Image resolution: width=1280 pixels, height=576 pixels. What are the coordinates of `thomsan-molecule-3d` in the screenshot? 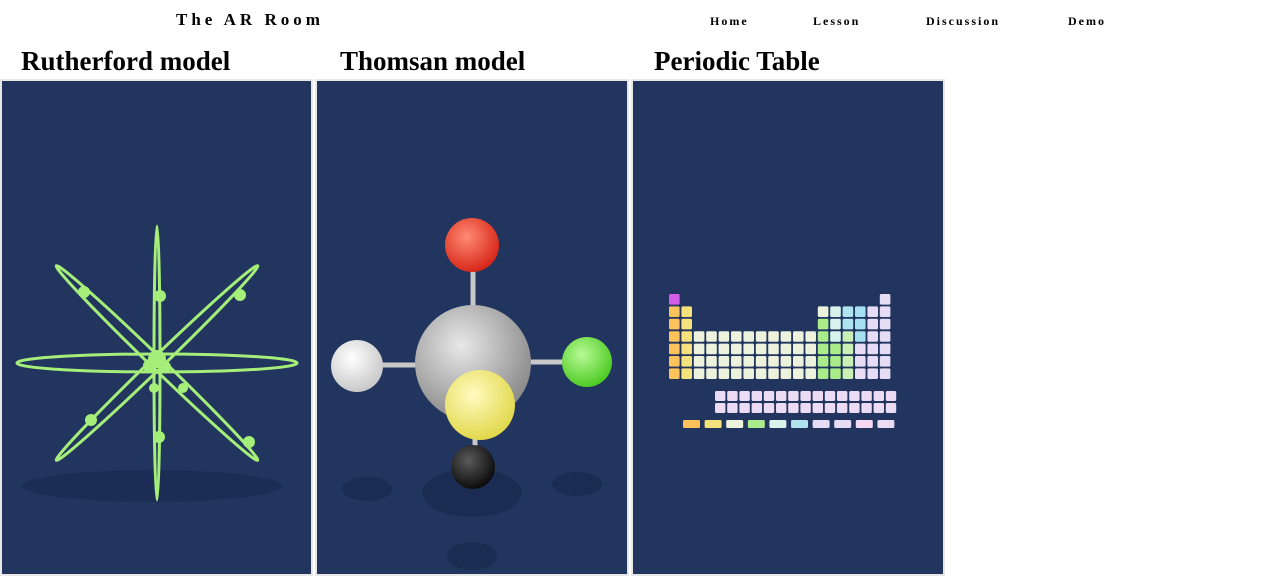 It's located at (471, 394).